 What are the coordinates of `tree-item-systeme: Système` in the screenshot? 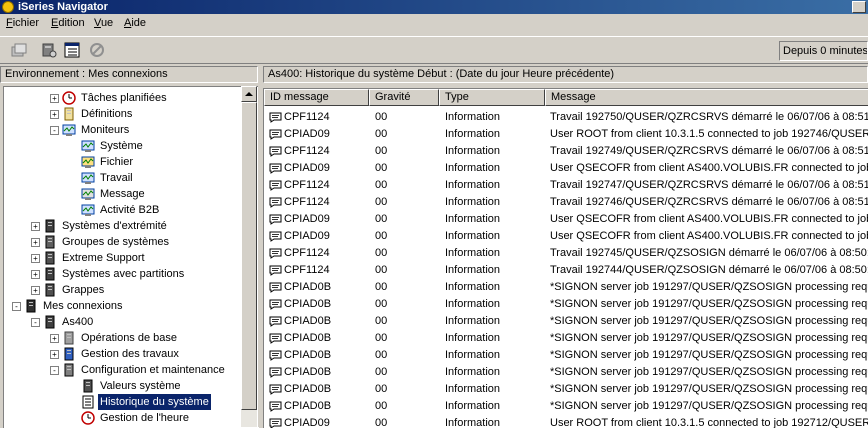 It's located at (123, 146).